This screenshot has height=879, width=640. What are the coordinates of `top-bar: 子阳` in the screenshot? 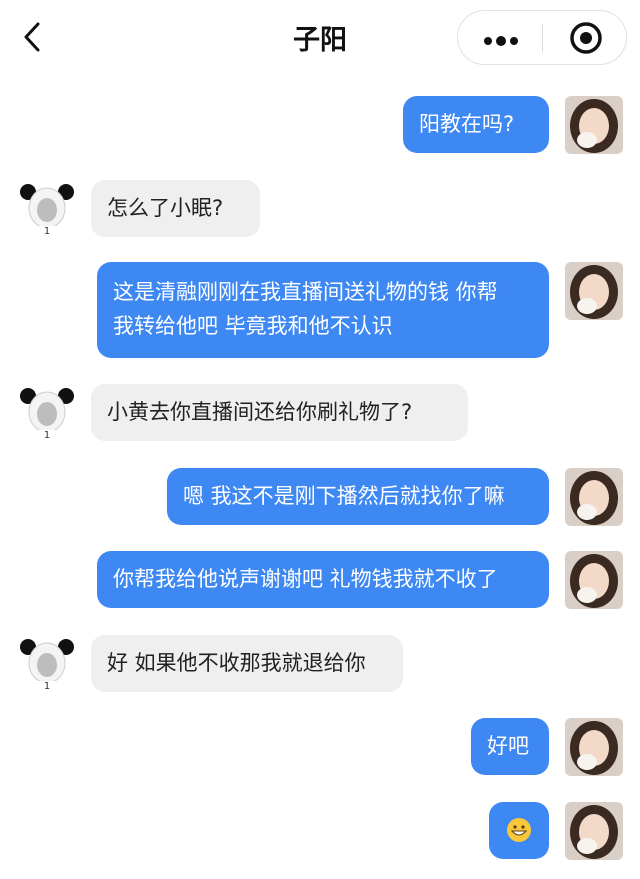 It's located at (320, 40).